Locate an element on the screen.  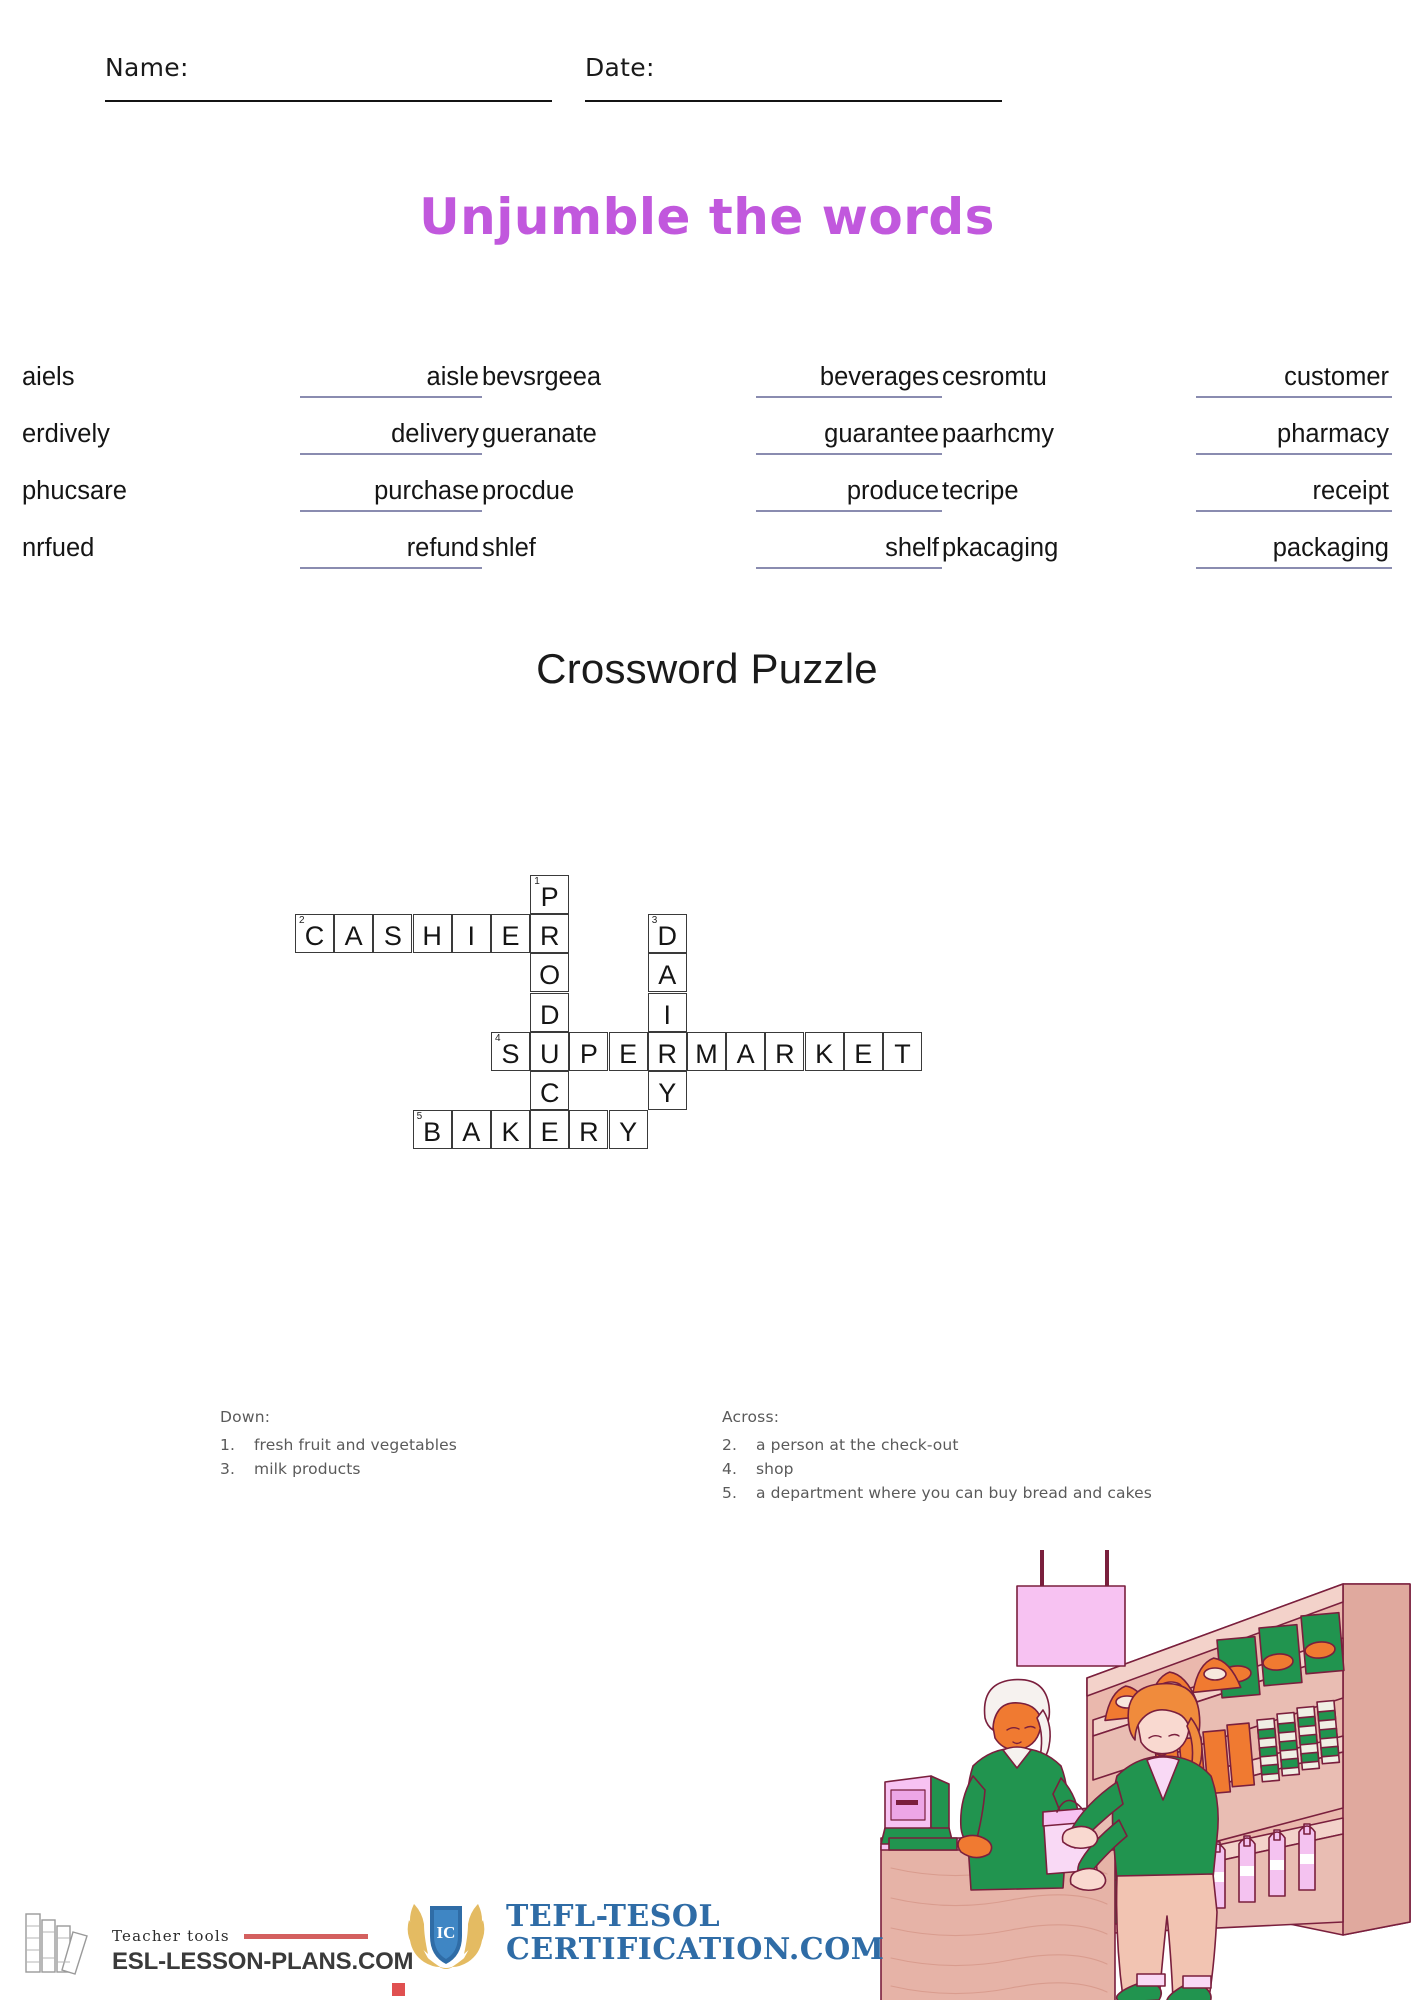
clue-number: 5. is located at coordinates (729, 1493).